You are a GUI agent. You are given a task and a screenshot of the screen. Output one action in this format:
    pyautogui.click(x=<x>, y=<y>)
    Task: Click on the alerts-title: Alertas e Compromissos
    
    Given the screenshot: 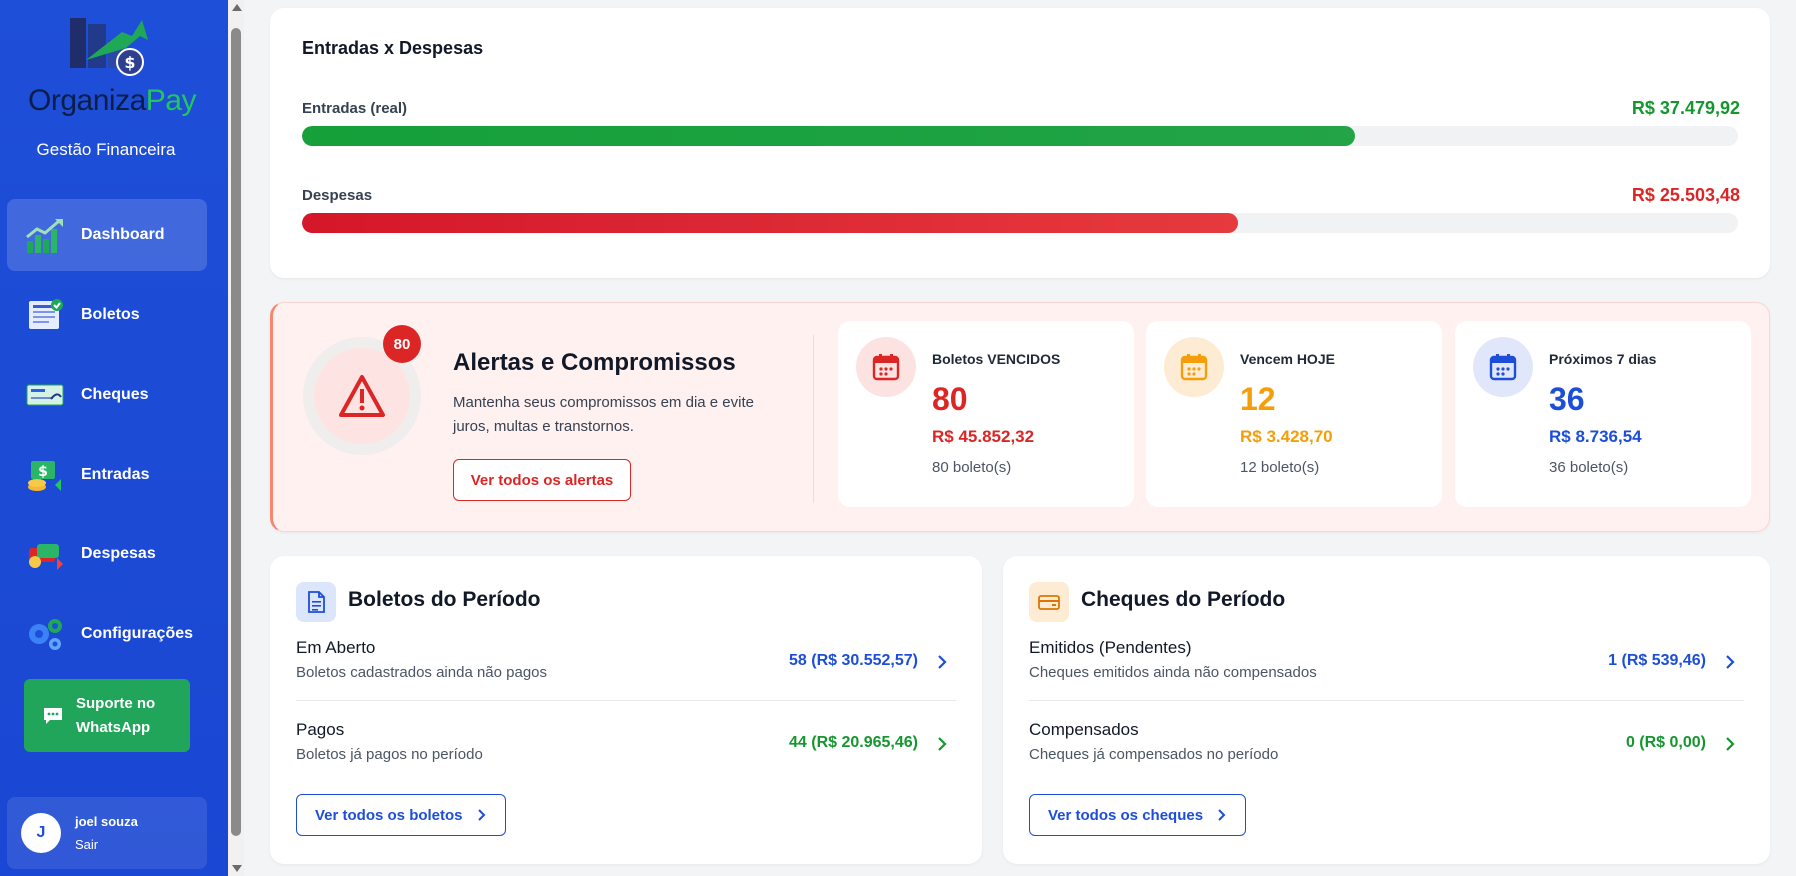 What is the action you would take?
    pyautogui.click(x=594, y=362)
    